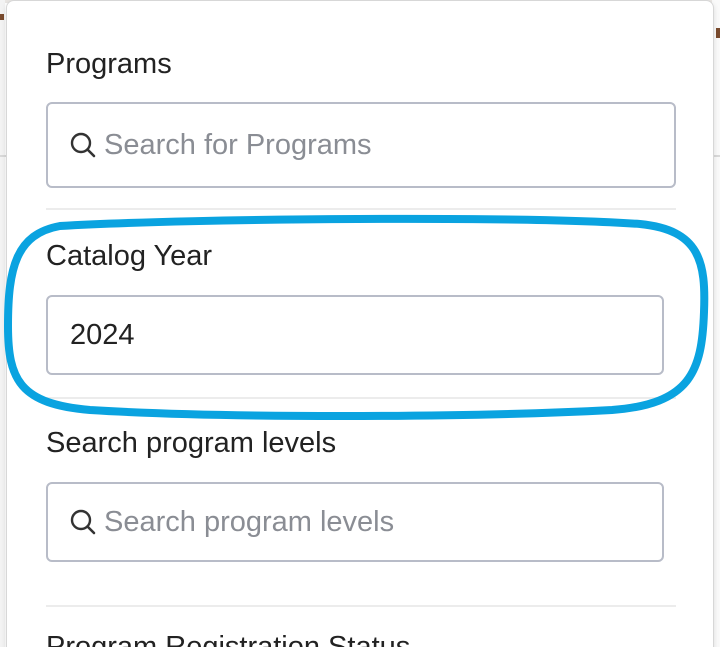 The height and width of the screenshot is (647, 720). I want to click on program-levels-label: Search program levels, so click(191, 443).